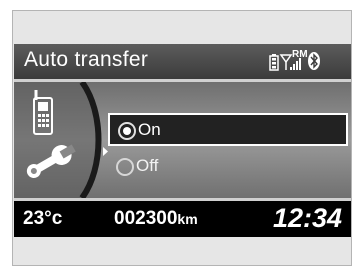 Image resolution: width=357 pixels, height=268 pixels. Describe the element at coordinates (146, 218) in the screenshot. I see `odometer-value: 002300` at that location.